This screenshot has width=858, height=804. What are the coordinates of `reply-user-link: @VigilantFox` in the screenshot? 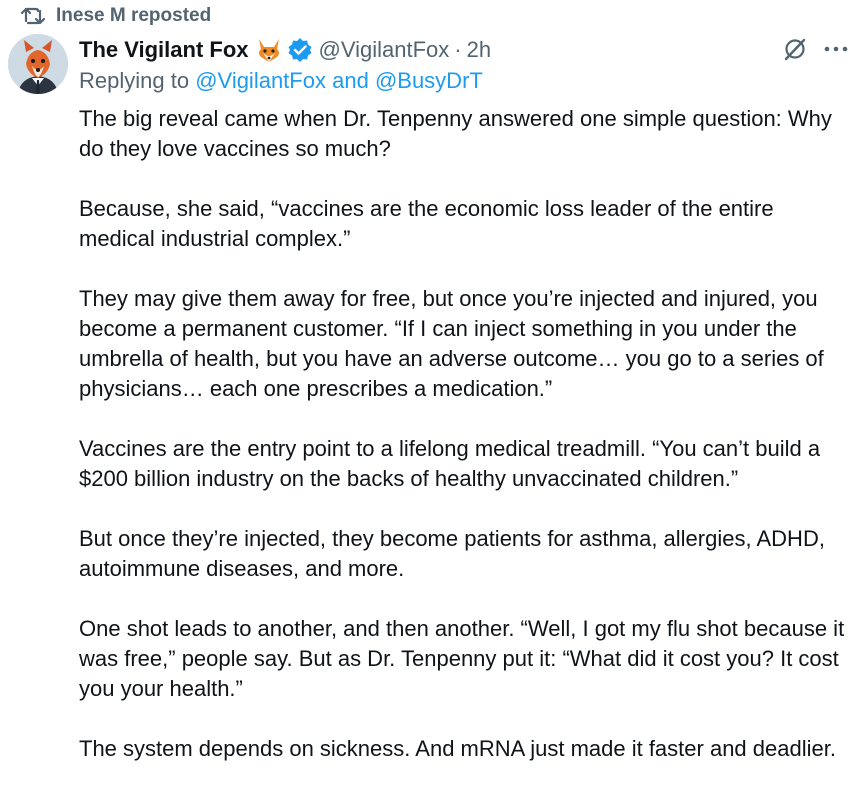 It's located at (260, 80).